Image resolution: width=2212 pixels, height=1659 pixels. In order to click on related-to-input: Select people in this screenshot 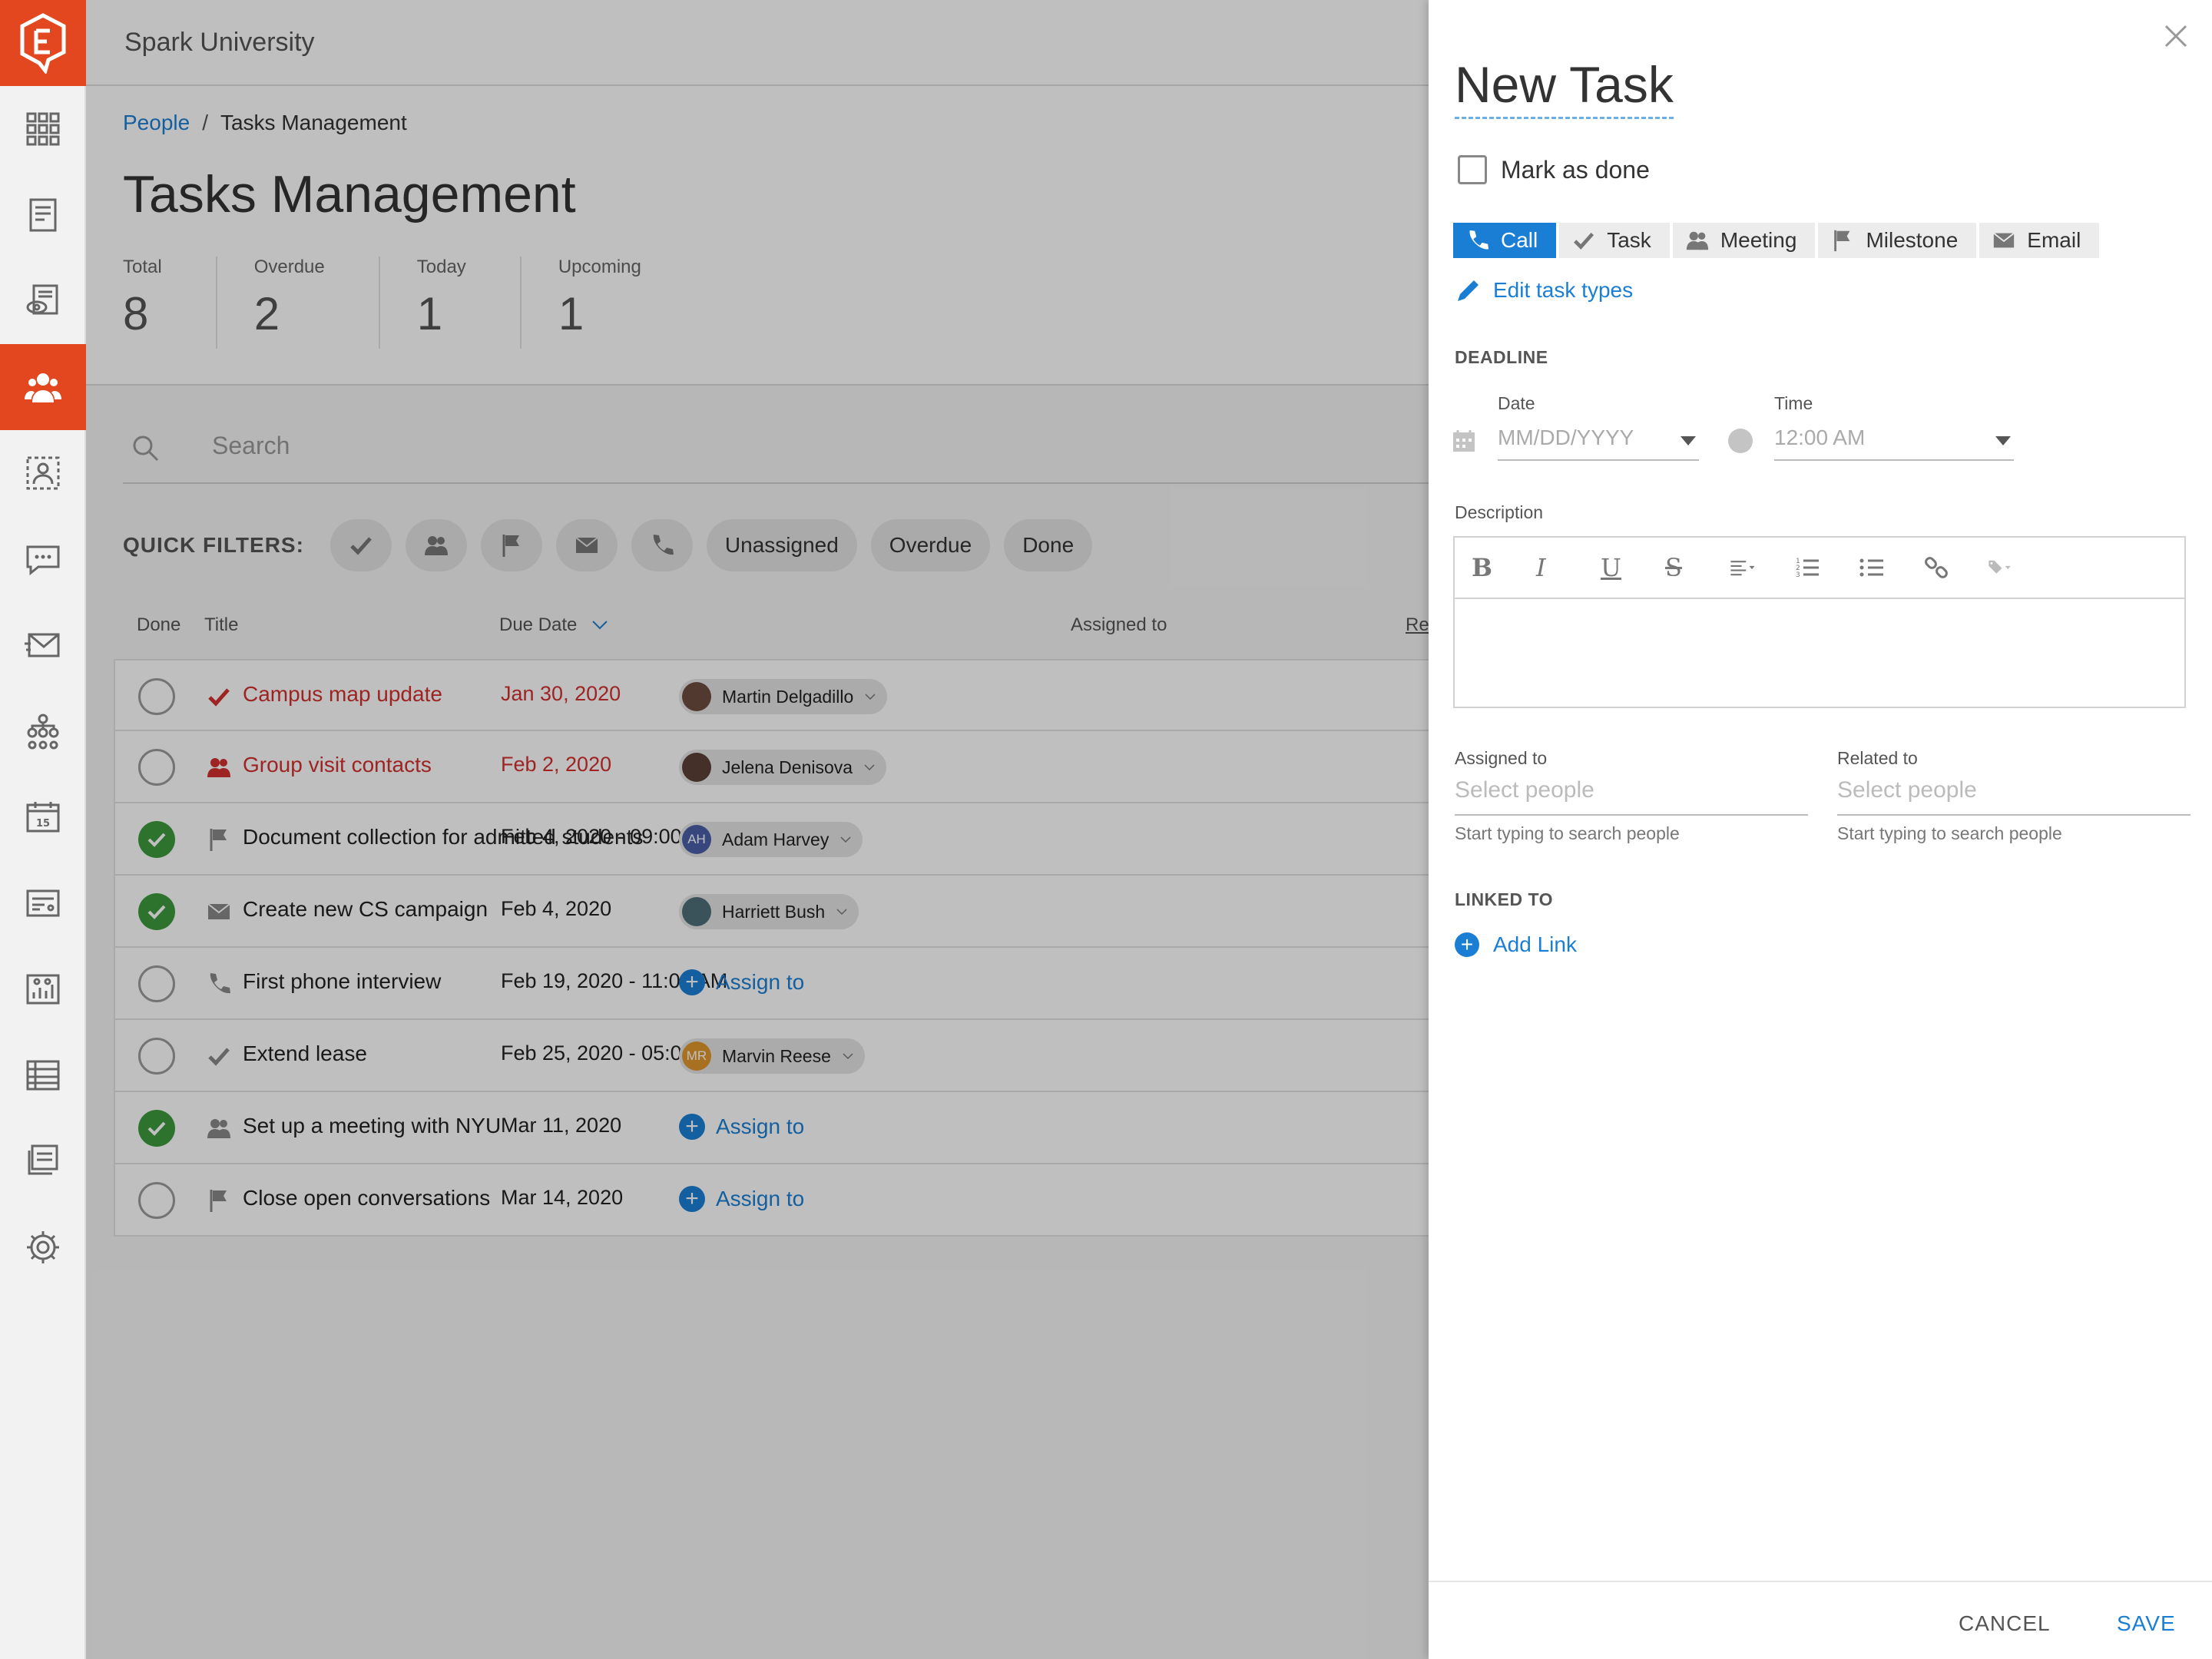, I will do `click(2013, 793)`.